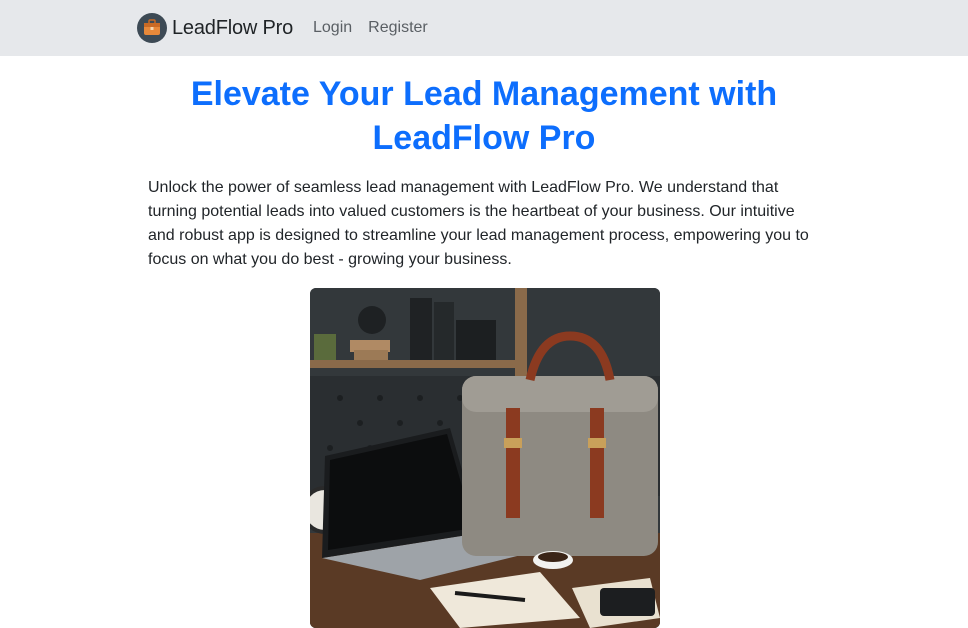  Describe the element at coordinates (398, 28) in the screenshot. I see `register-link: Register` at that location.